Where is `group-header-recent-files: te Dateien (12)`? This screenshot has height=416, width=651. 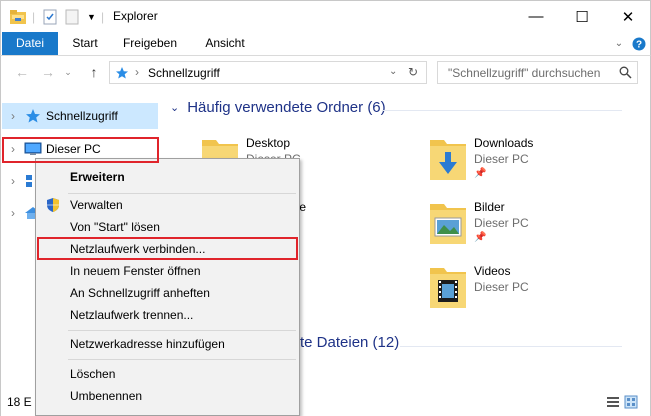
group-header-recent-files: te Dateien (12) is located at coordinates (349, 342).